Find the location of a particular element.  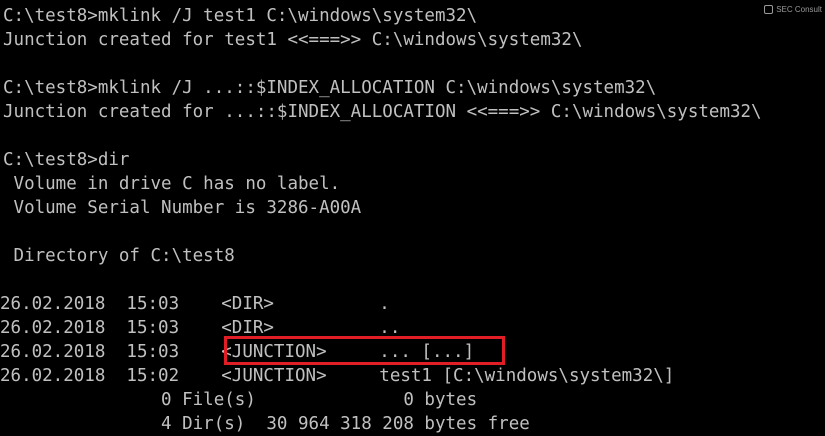

volume-label-line: Volume in drive C has no label. is located at coordinates (172, 184).